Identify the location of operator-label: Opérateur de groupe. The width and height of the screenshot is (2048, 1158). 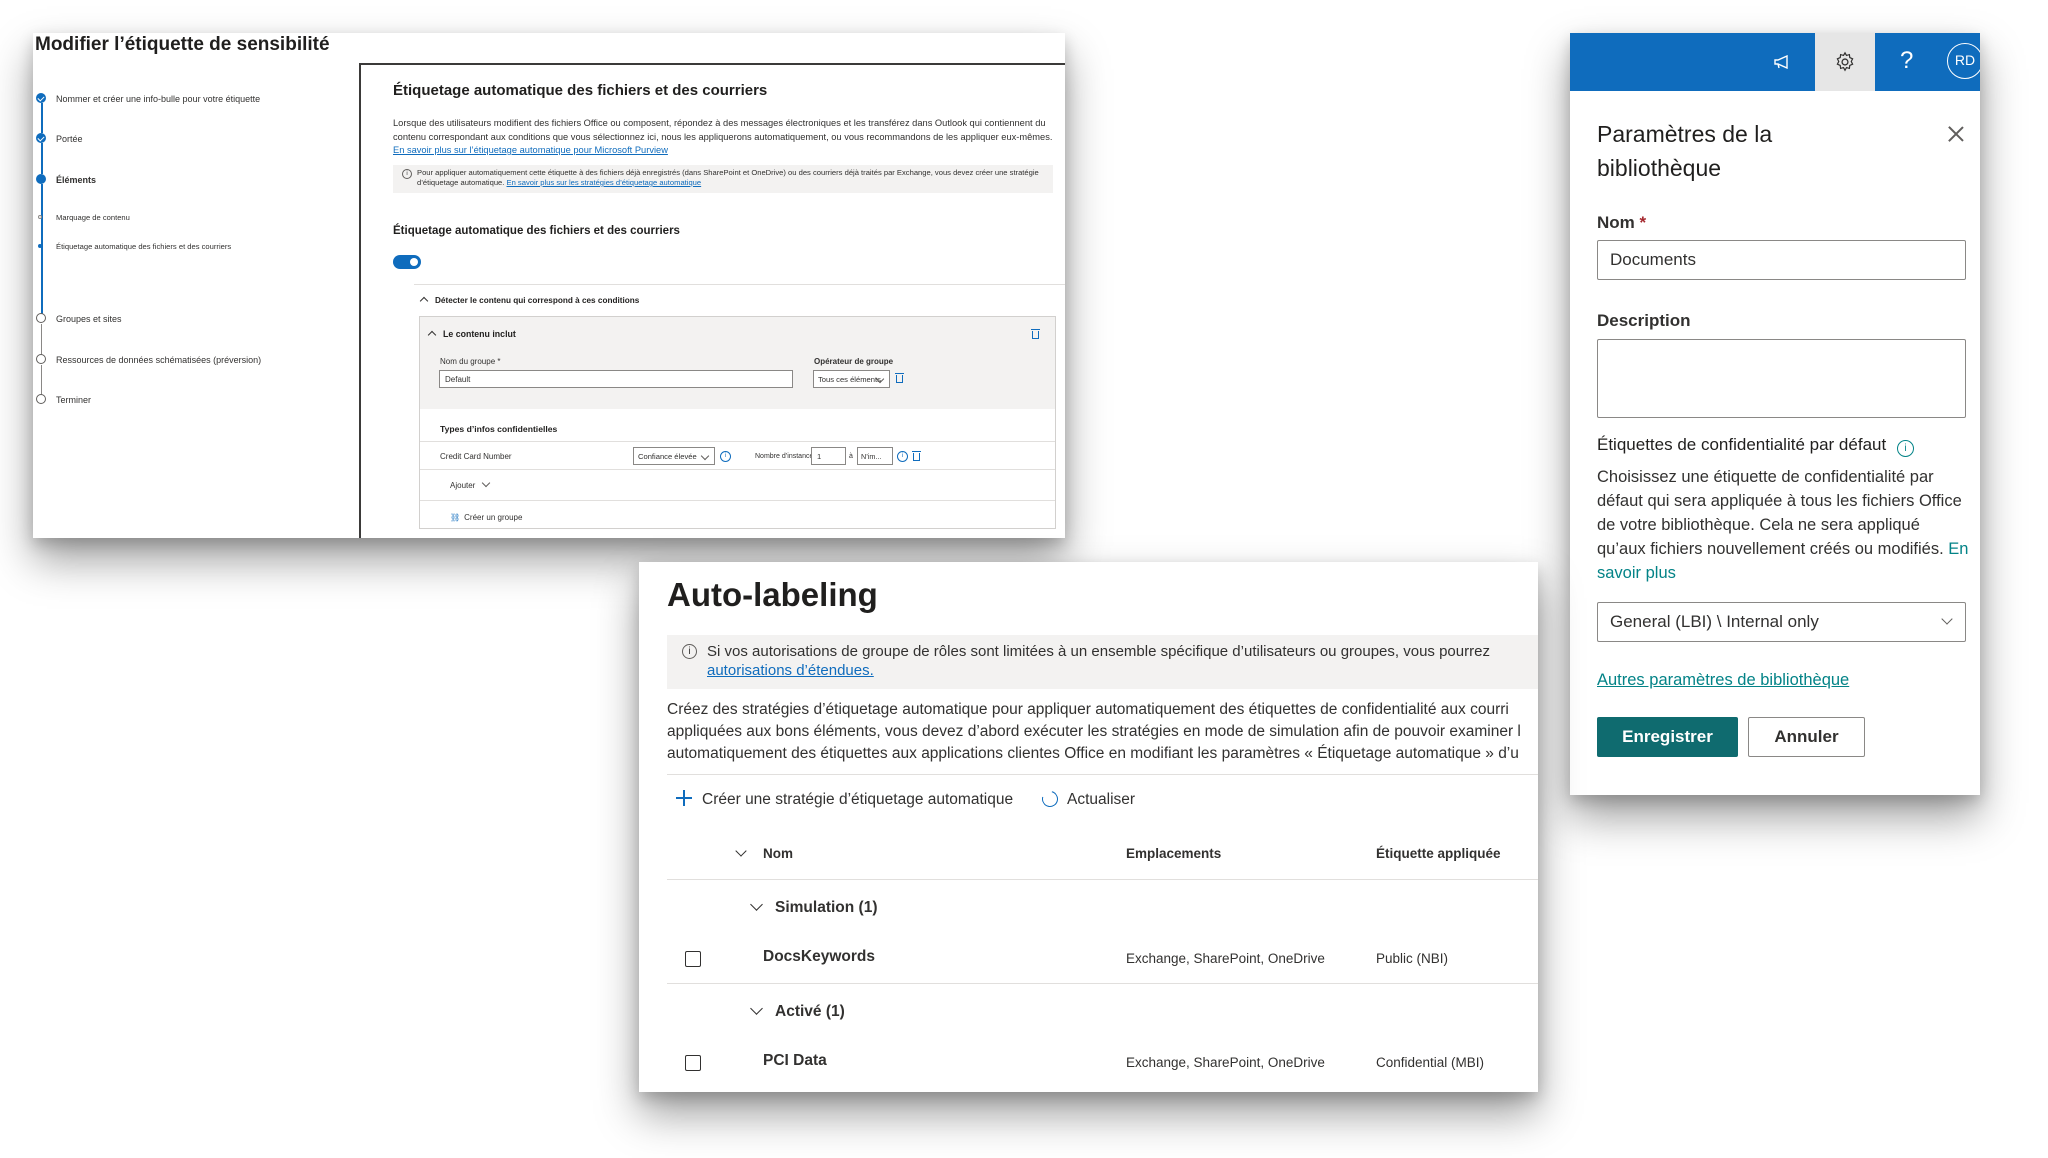
(854, 361).